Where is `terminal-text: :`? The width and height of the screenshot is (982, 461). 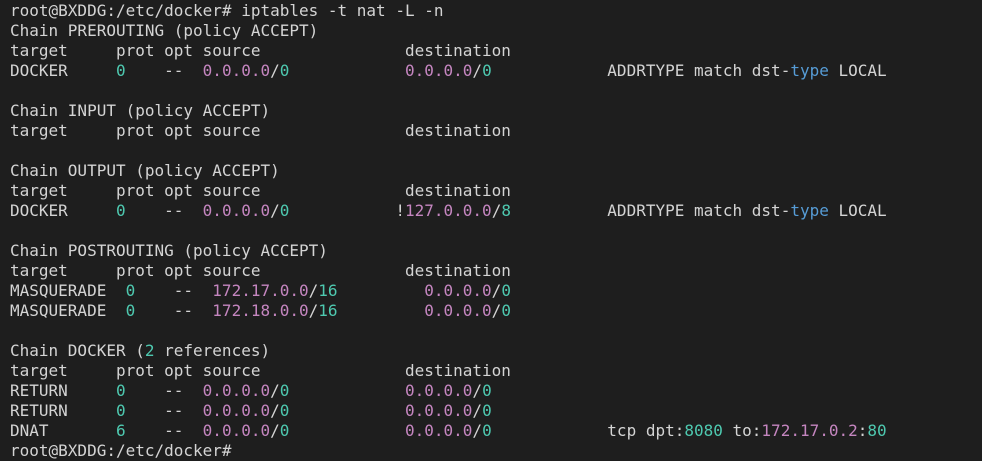
terminal-text: : is located at coordinates (862, 430).